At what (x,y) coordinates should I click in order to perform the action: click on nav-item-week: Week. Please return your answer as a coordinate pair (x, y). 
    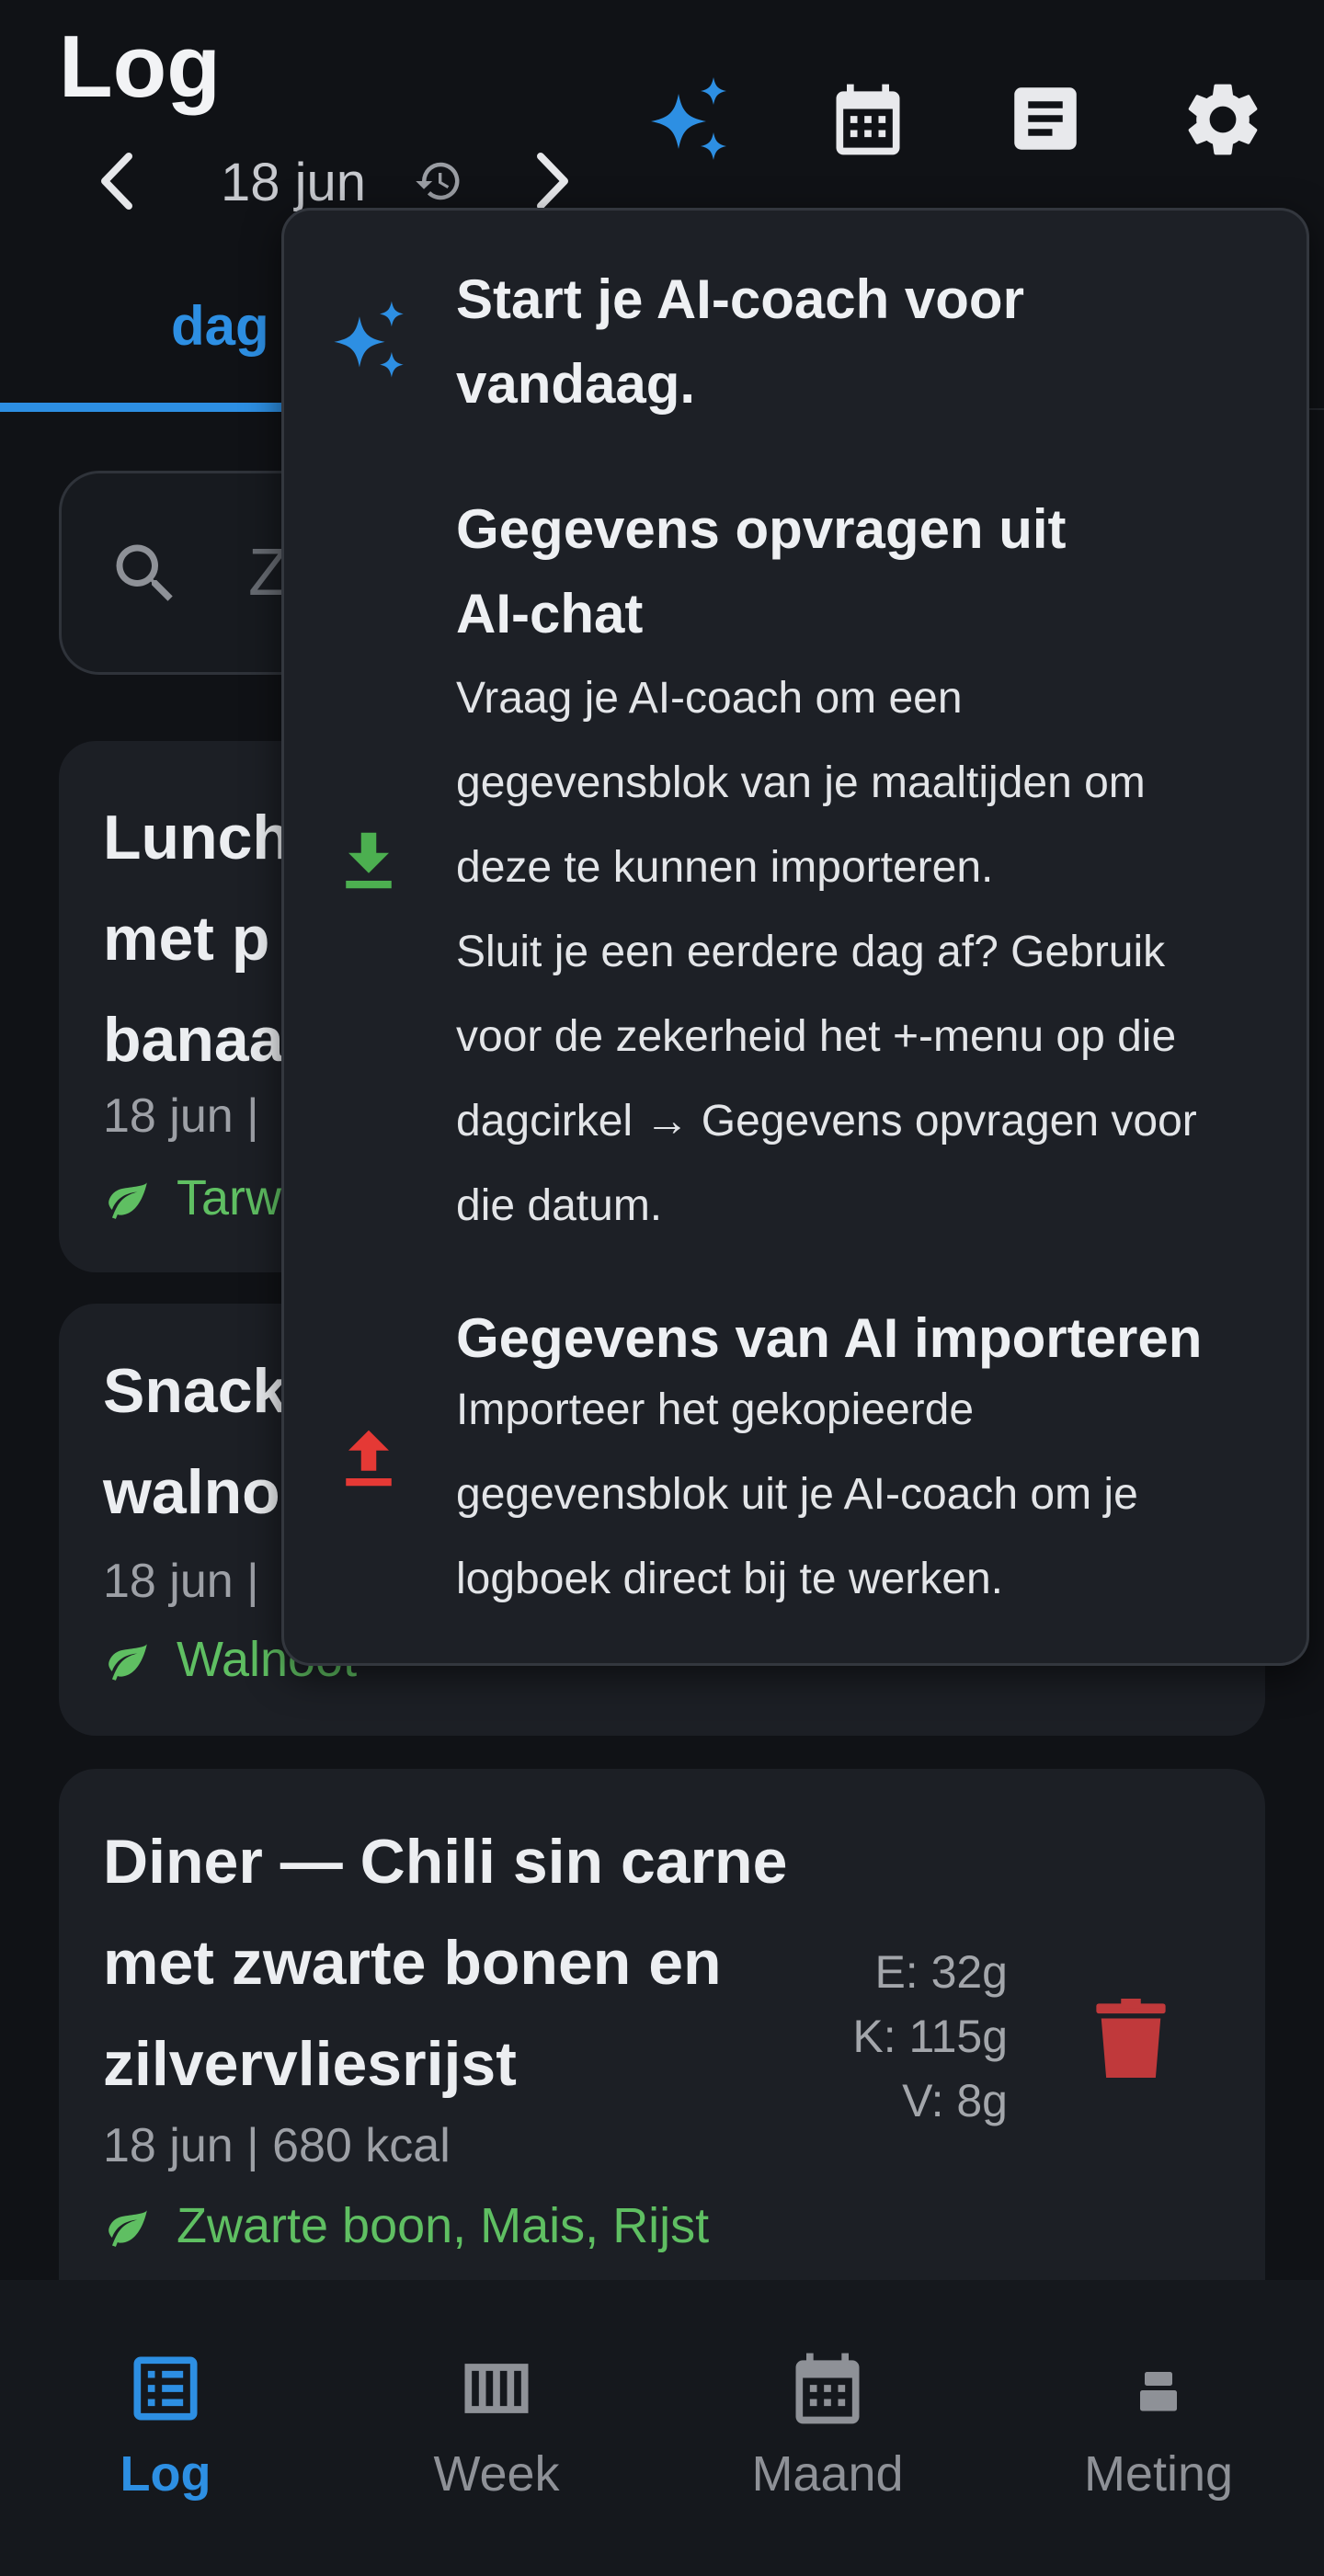
    Looking at the image, I should click on (496, 2428).